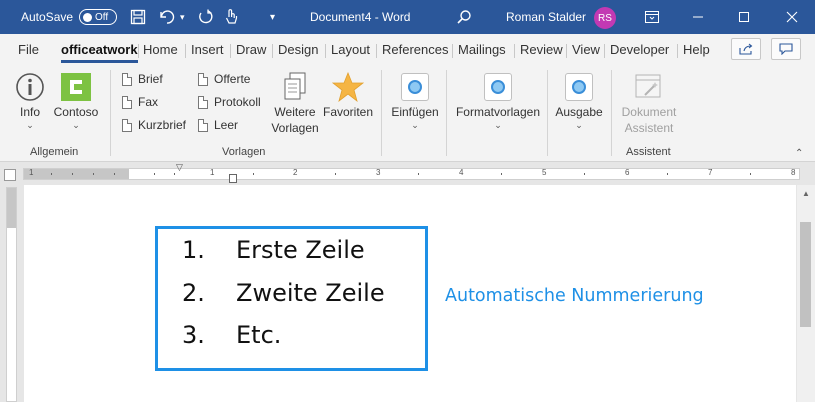  Describe the element at coordinates (11, 294) in the screenshot. I see `vertical-ruler` at that location.